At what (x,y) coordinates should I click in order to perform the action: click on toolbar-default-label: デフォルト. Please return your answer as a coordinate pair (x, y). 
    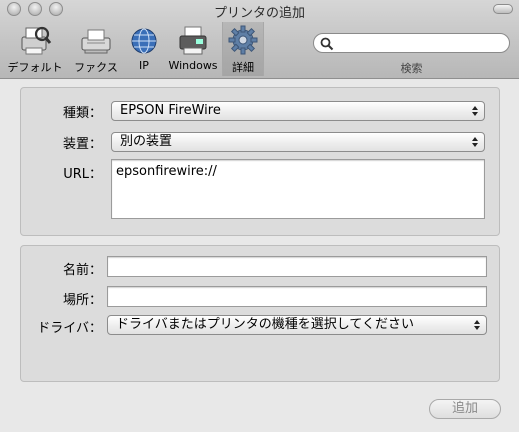
    Looking at the image, I should click on (35, 67).